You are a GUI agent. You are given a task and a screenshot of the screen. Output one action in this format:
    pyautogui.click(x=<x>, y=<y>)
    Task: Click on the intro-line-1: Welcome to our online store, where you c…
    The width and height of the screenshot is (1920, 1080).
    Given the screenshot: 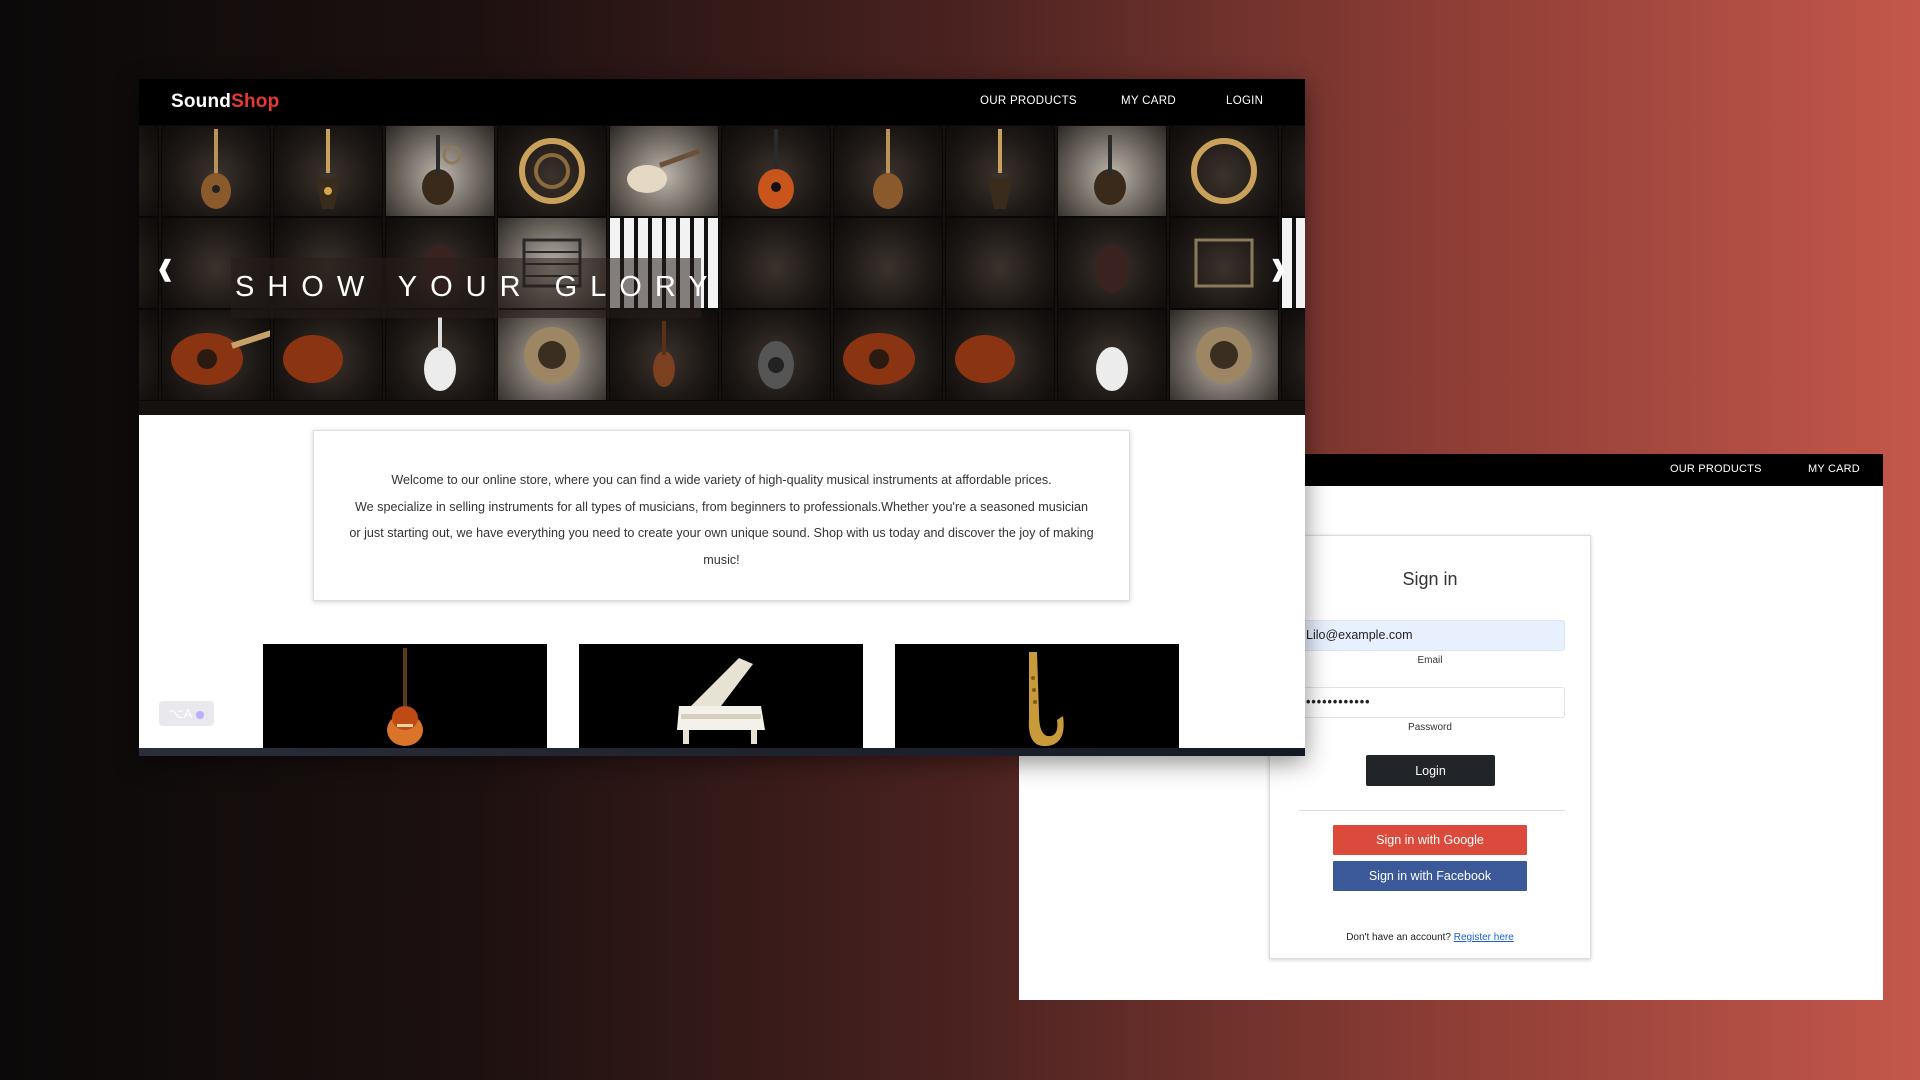 What is the action you would take?
    pyautogui.click(x=721, y=480)
    